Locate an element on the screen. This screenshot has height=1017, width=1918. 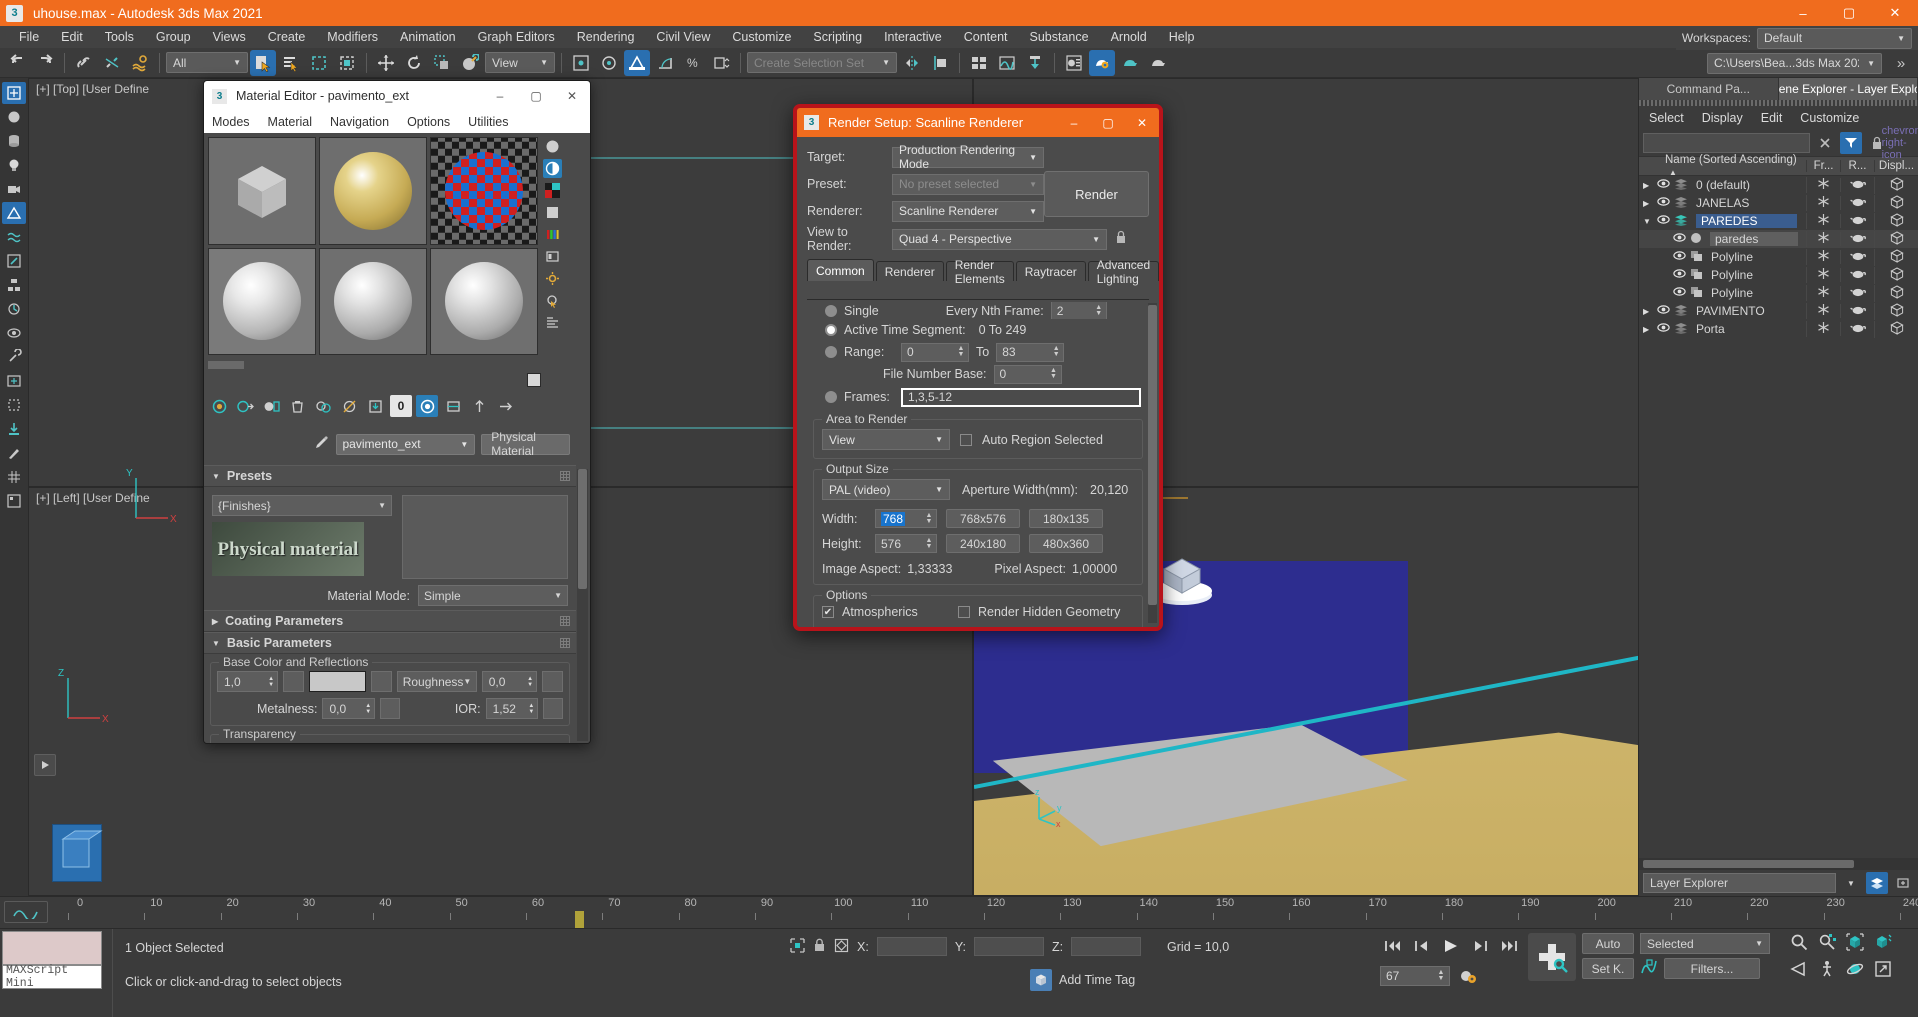
open-track-view-button is located at coordinates (26, 912).